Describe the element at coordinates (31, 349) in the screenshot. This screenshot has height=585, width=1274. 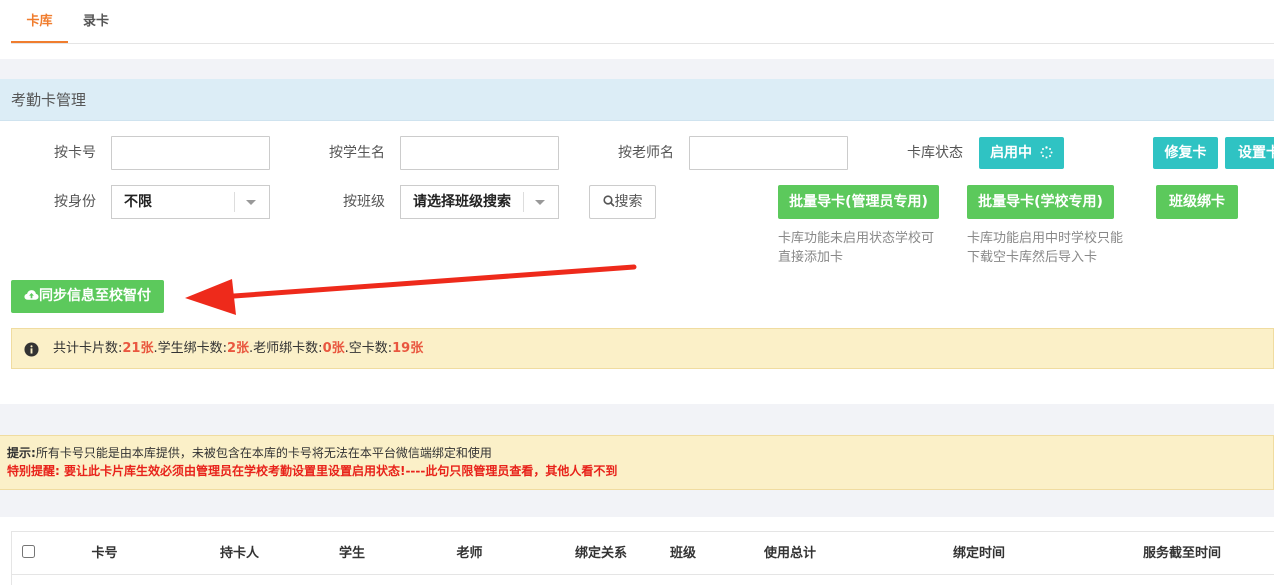
I see `info-icon` at that location.